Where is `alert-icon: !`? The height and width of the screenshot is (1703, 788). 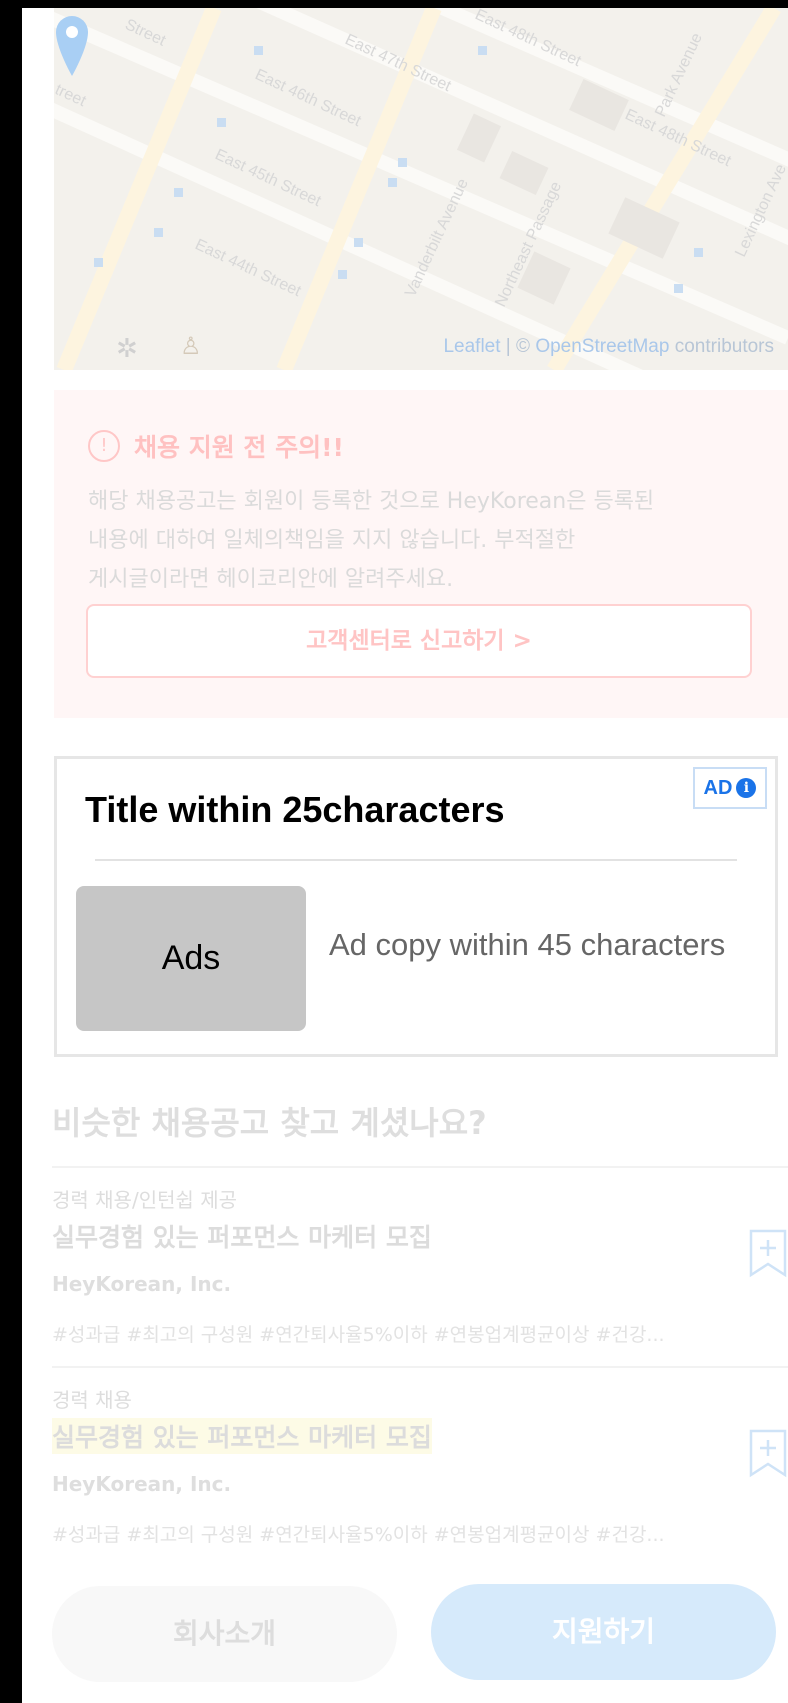 alert-icon: ! is located at coordinates (104, 446).